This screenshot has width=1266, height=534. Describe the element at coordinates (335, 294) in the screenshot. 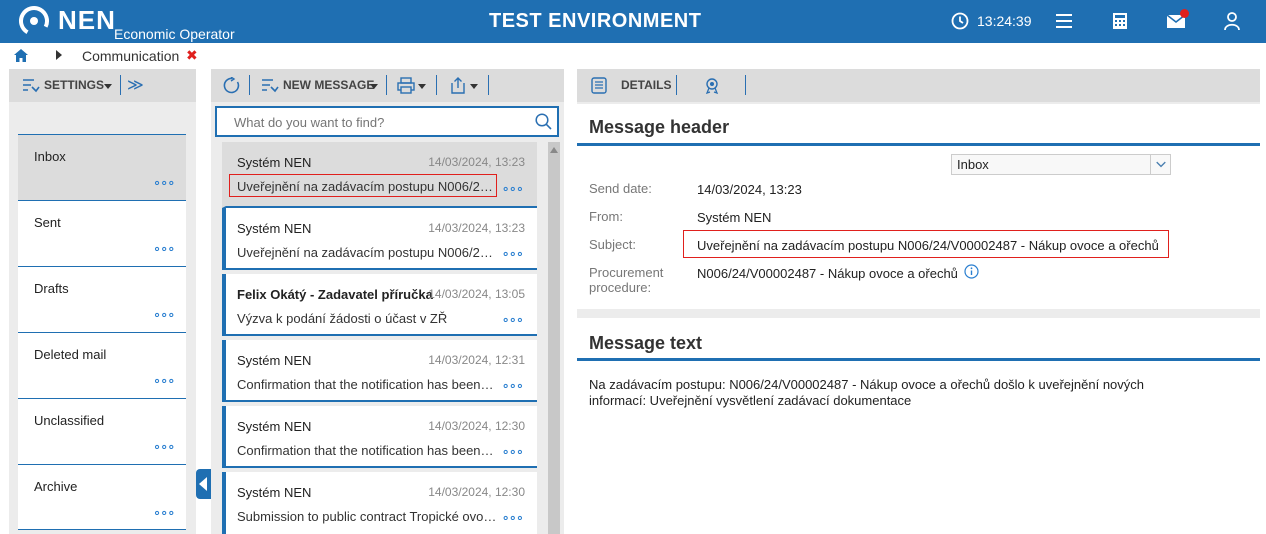

I see `message-sender: Felix Okátý - Zadavatel příručka` at that location.